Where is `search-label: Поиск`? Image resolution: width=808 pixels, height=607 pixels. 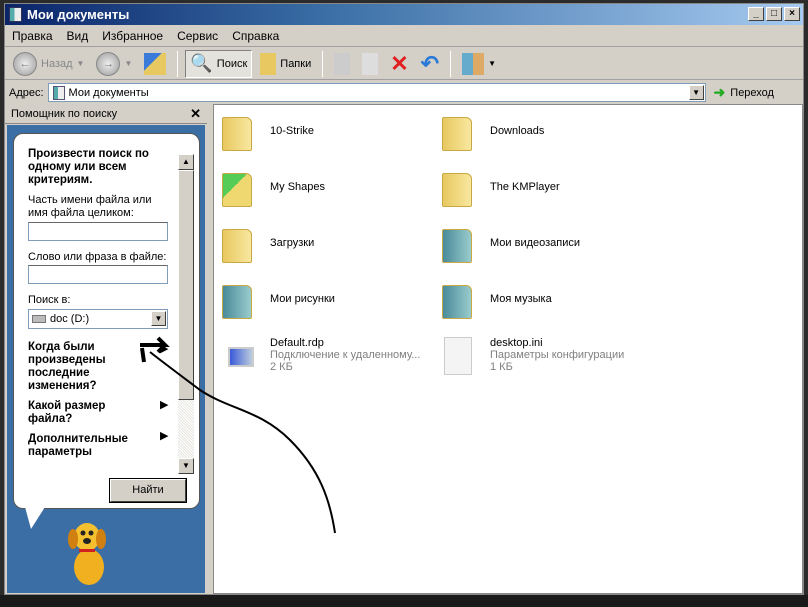
search-label: Поиск is located at coordinates (232, 63).